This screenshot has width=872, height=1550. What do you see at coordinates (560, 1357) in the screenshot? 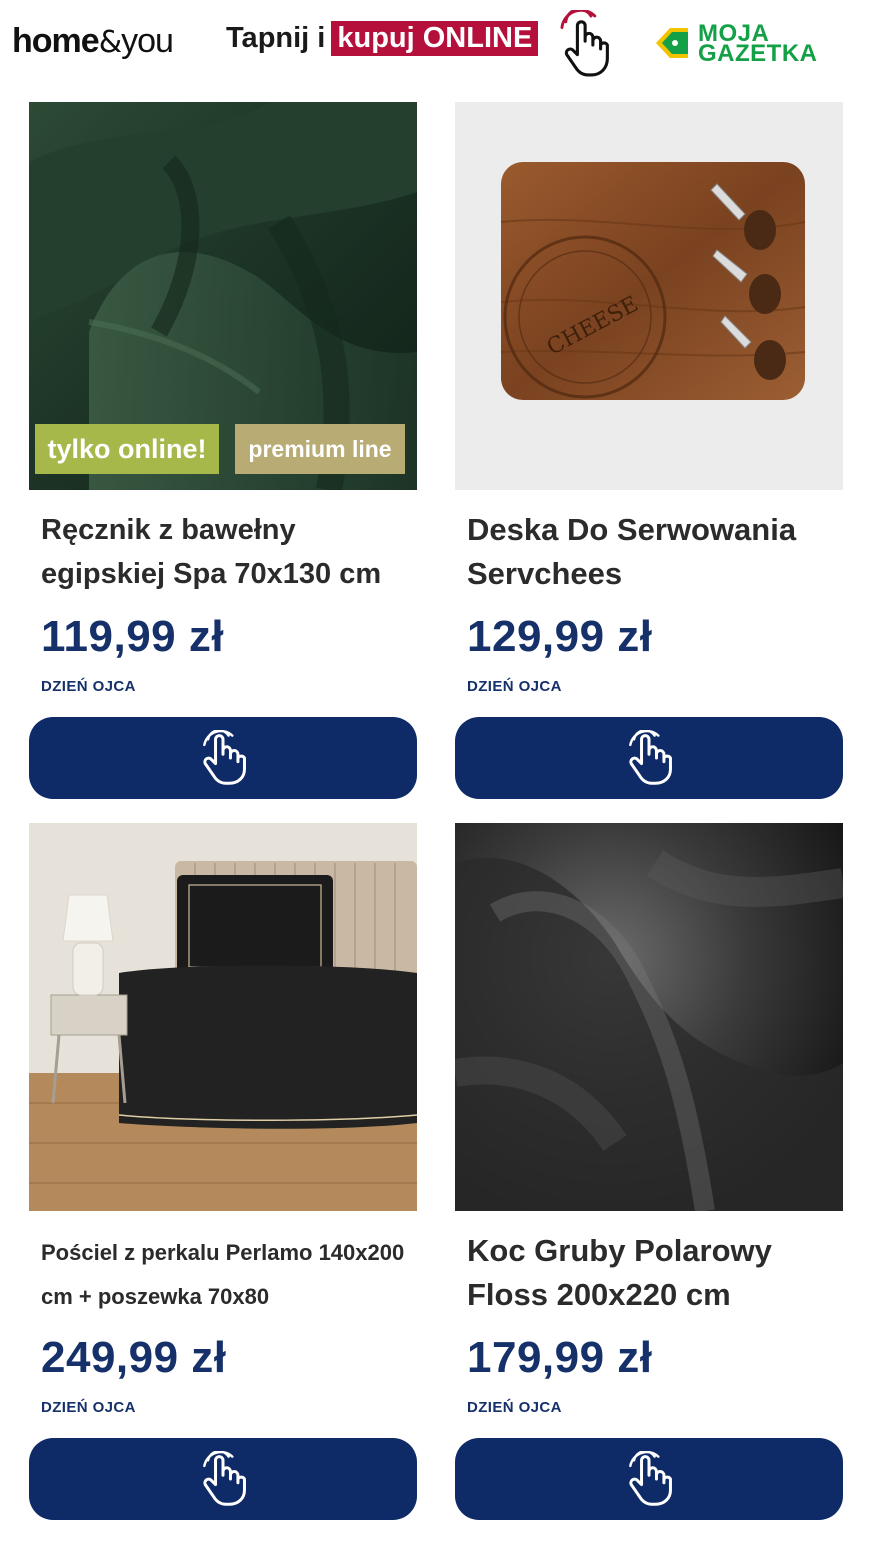
I see `product-price: 179,99 zł` at bounding box center [560, 1357].